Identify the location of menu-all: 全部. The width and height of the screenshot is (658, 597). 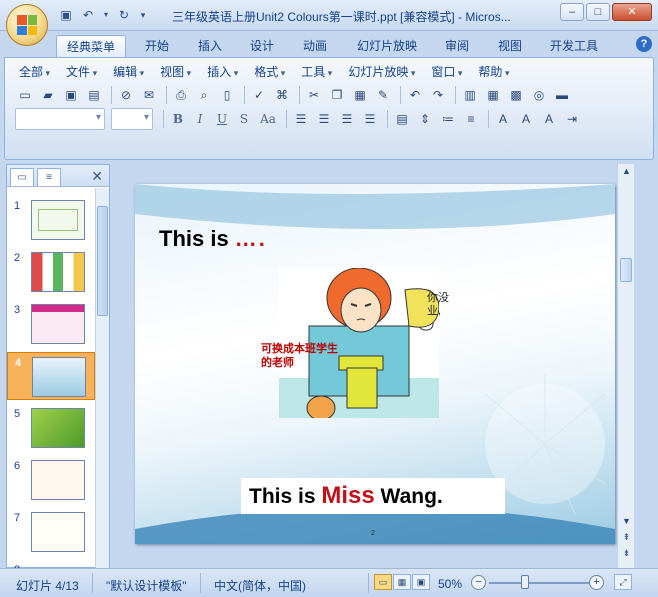
(34, 72).